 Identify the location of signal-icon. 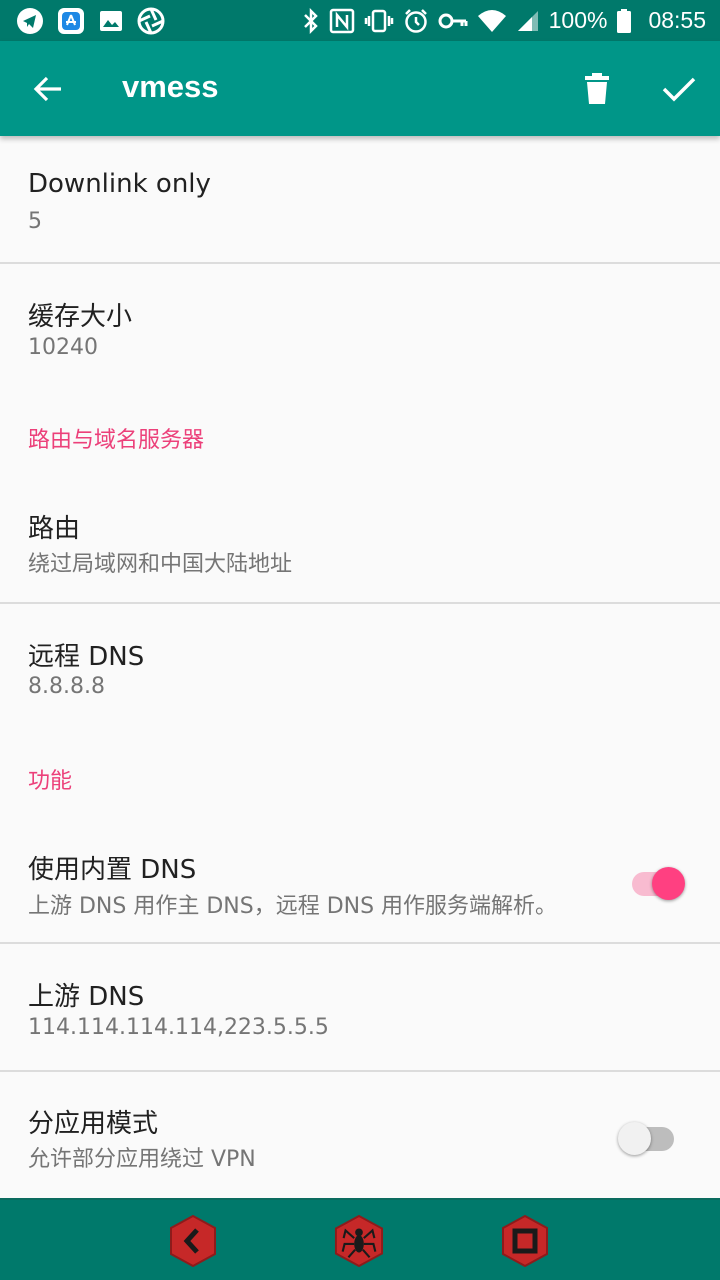
(528, 21).